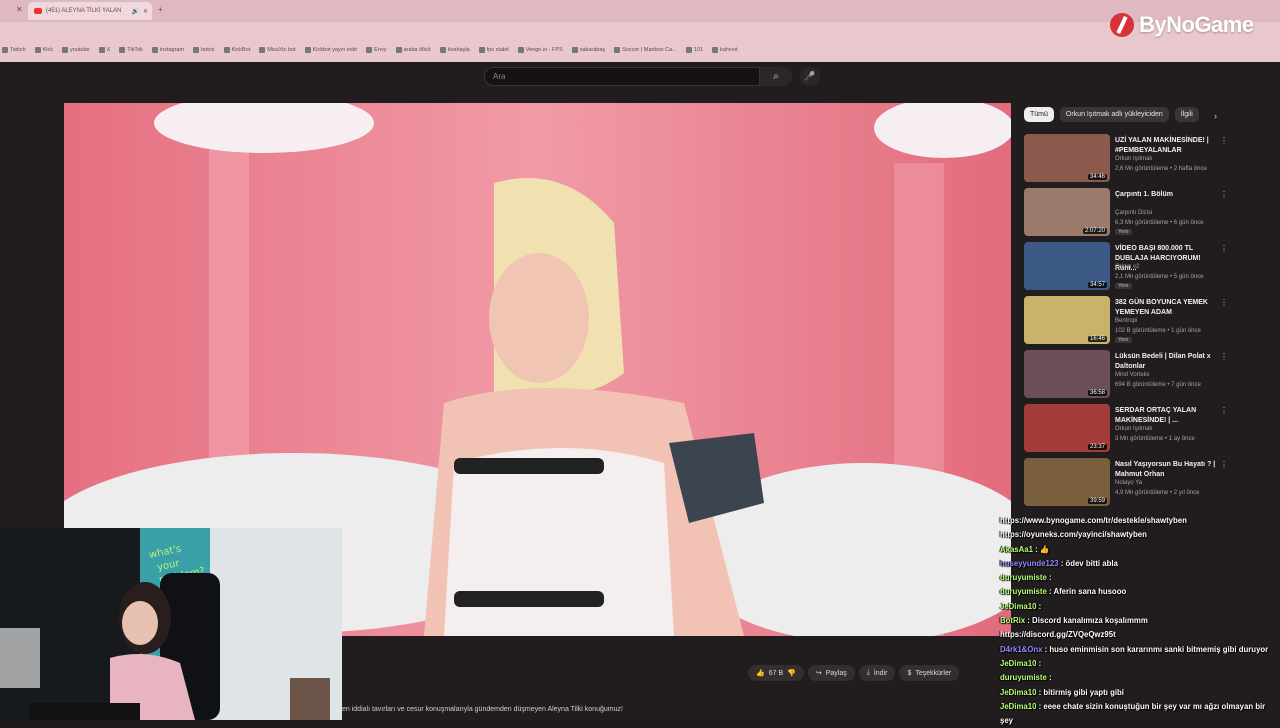  I want to click on bookmark-item: kirahayla, so click(454, 50).